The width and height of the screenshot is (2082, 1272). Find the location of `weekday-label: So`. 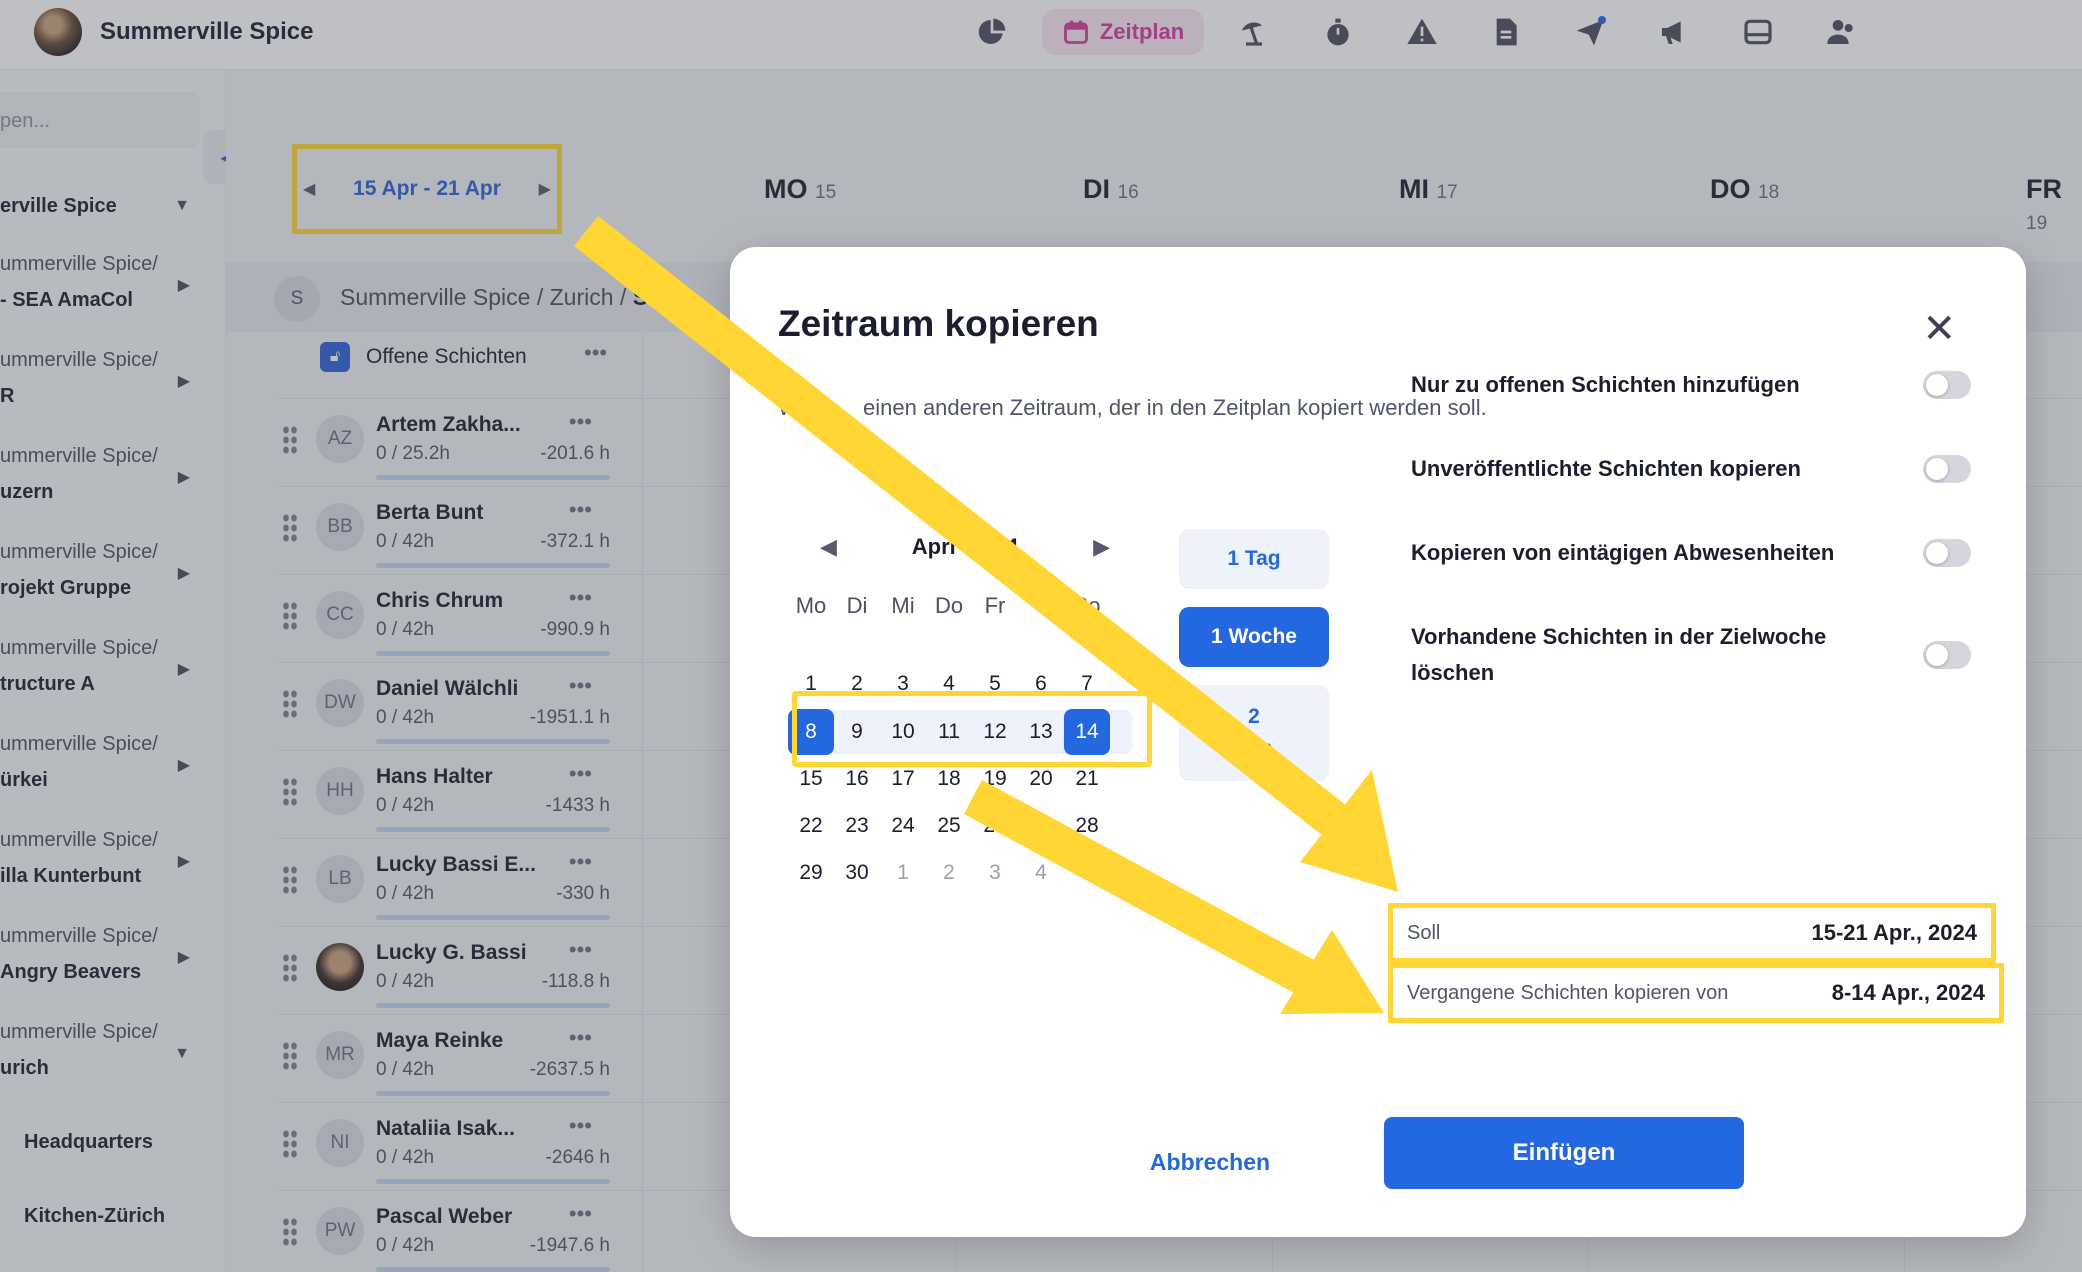

weekday-label: So is located at coordinates (1087, 605).